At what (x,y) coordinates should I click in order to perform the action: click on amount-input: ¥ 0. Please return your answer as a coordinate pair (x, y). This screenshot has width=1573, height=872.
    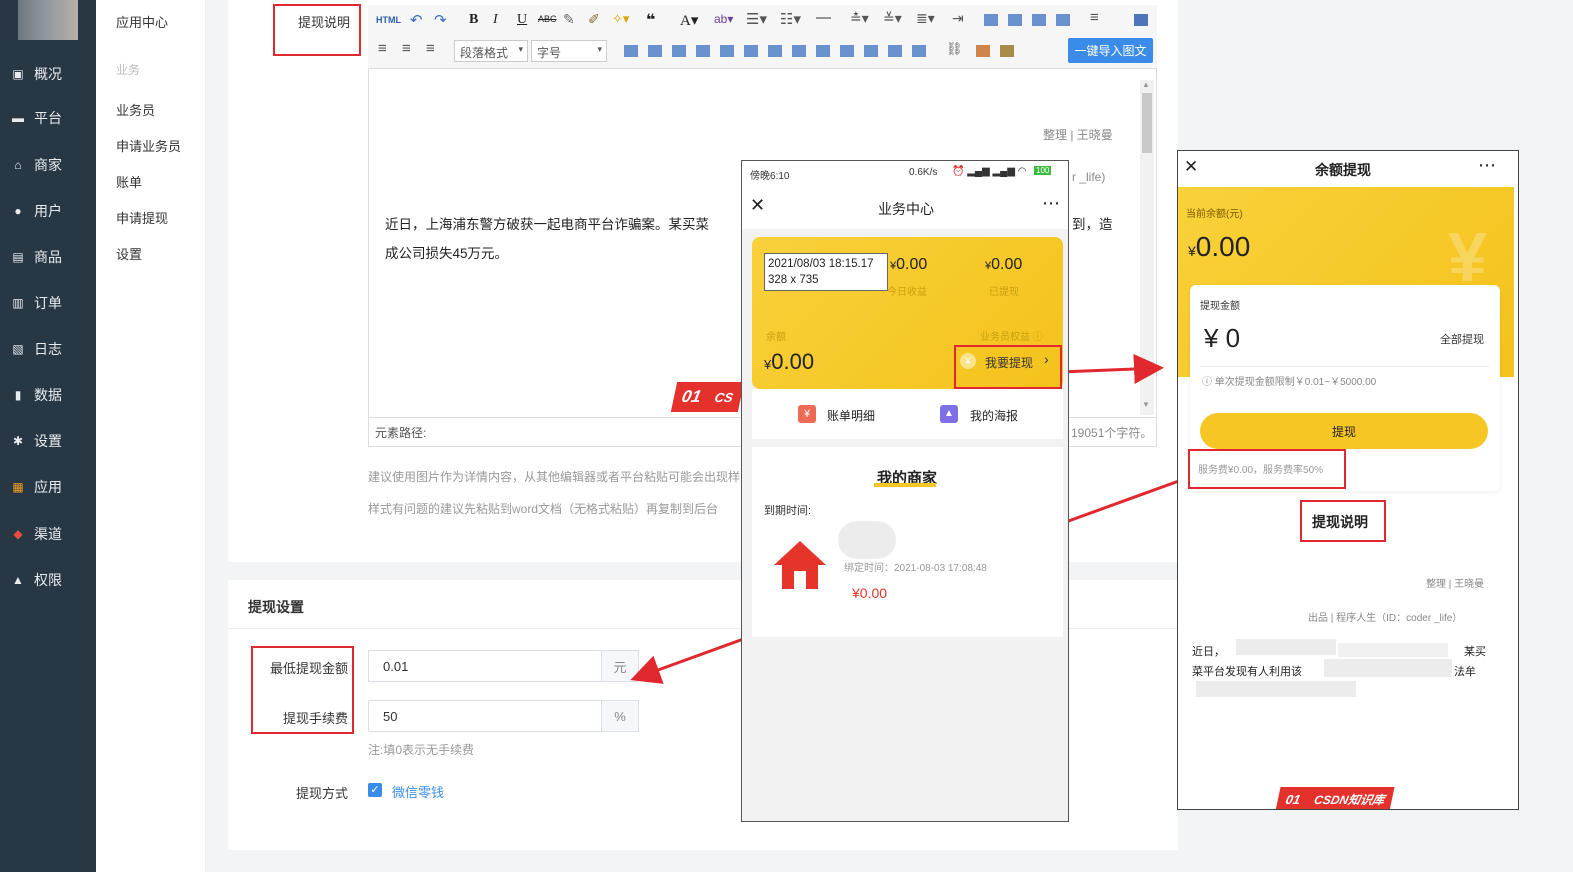
    Looking at the image, I should click on (1222, 338).